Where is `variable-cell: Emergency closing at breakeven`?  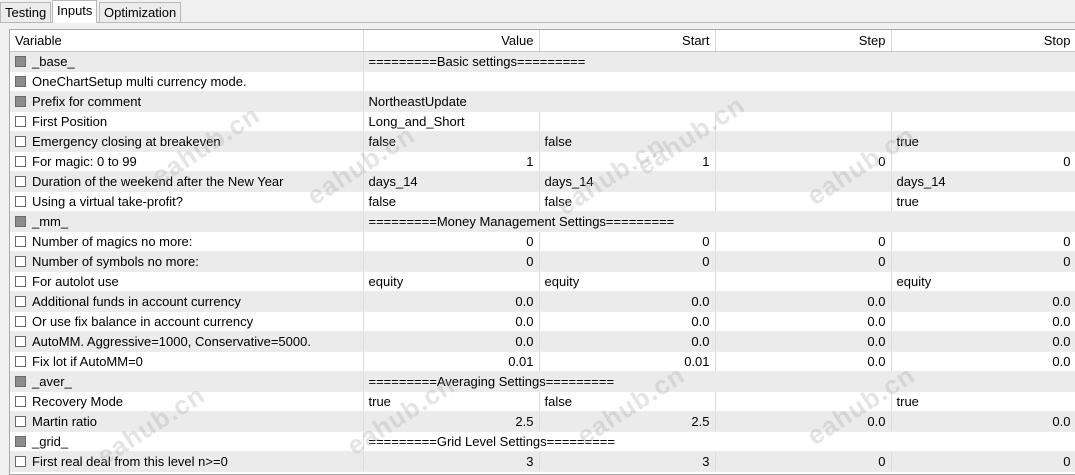 variable-cell: Emergency closing at breakeven is located at coordinates (187, 141).